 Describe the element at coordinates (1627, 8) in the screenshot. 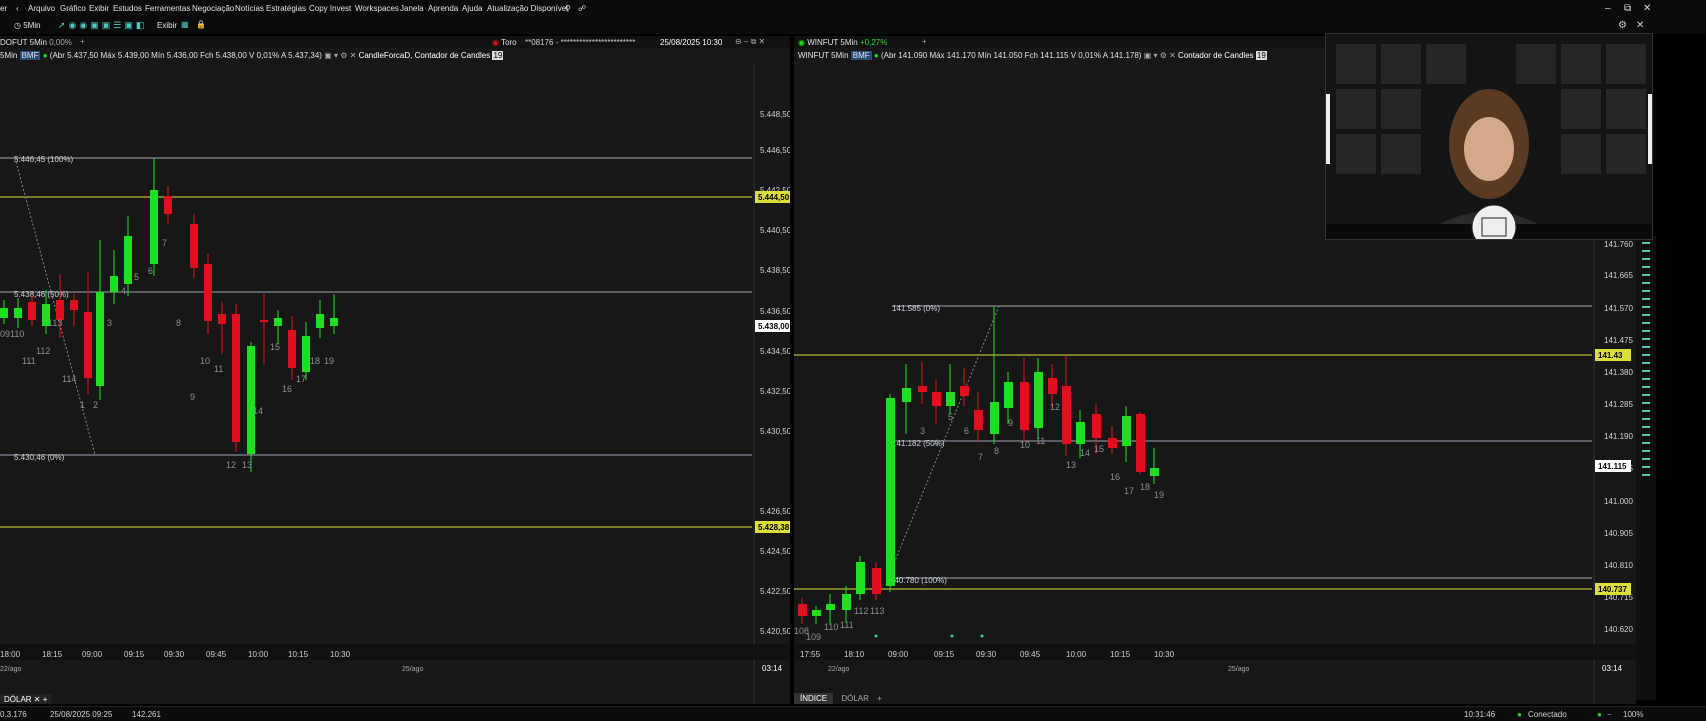

I see `restore-icon: ⧉` at that location.